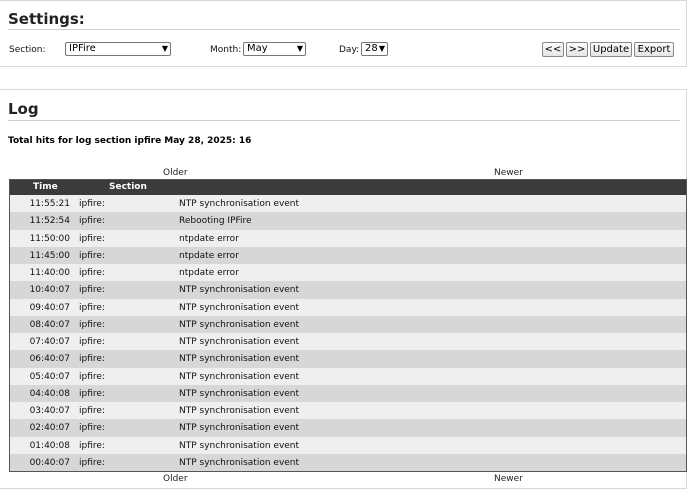  Describe the element at coordinates (348, 290) in the screenshot. I see `table-row: 10:40:07 ipfire: NTP synchronisation event` at that location.